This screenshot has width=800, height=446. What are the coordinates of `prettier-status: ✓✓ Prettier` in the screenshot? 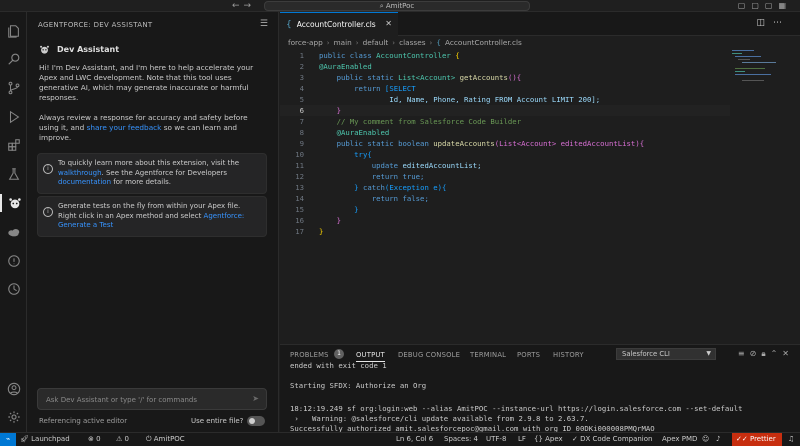 It's located at (757, 439).